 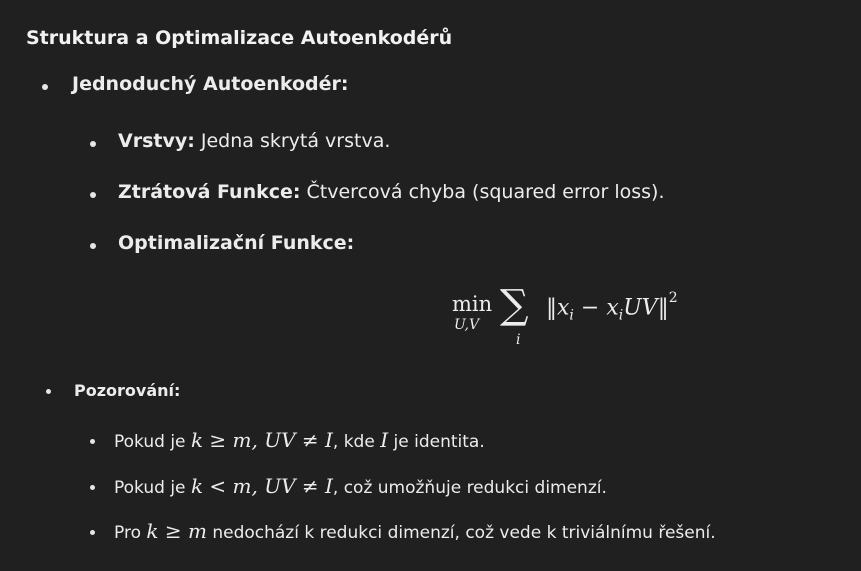 What do you see at coordinates (176, 531) in the screenshot?
I see `obs-3-math: k ≥ m` at bounding box center [176, 531].